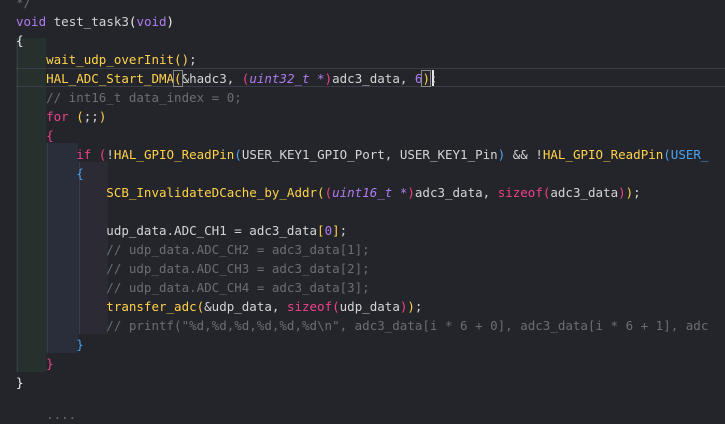 The height and width of the screenshot is (424, 725). Describe the element at coordinates (524, 154) in the screenshot. I see `code-token: && !` at that location.